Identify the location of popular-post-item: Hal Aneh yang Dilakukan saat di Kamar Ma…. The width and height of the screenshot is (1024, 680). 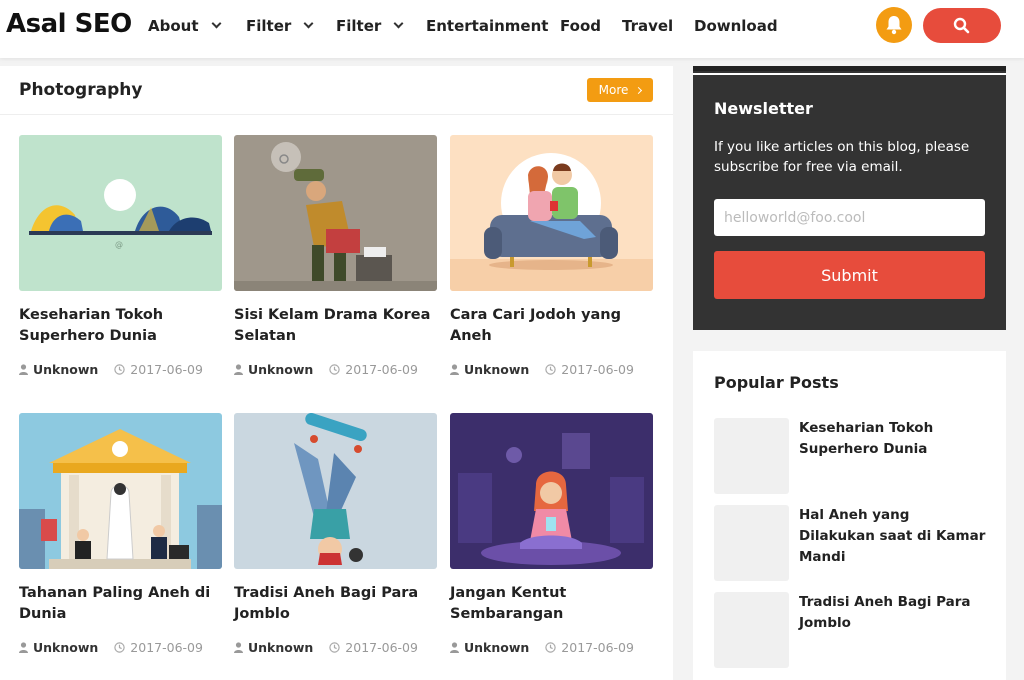
(854, 543).